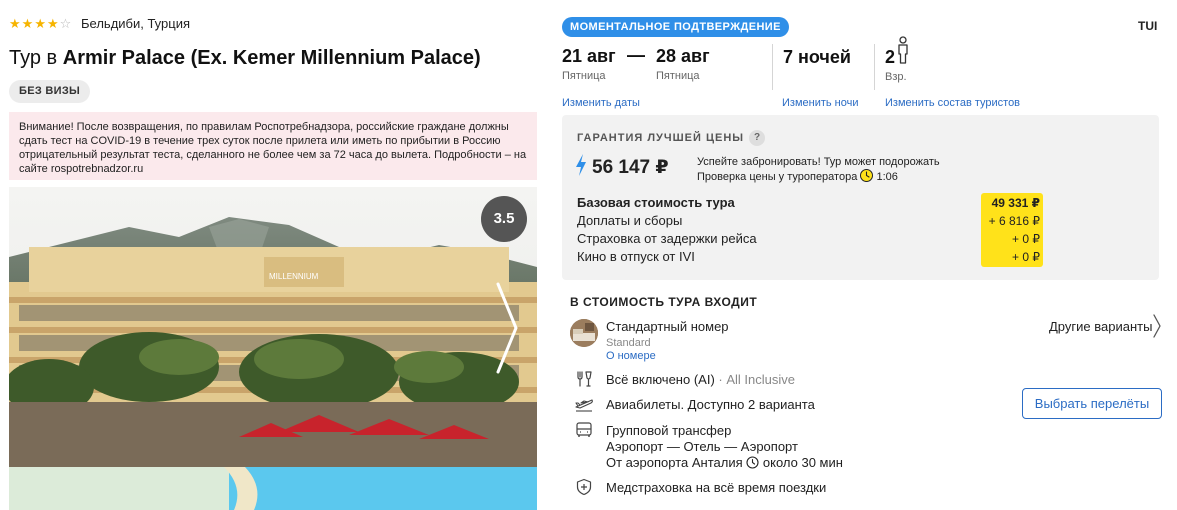  I want to click on date-from-day: Пятница, so click(584, 76).